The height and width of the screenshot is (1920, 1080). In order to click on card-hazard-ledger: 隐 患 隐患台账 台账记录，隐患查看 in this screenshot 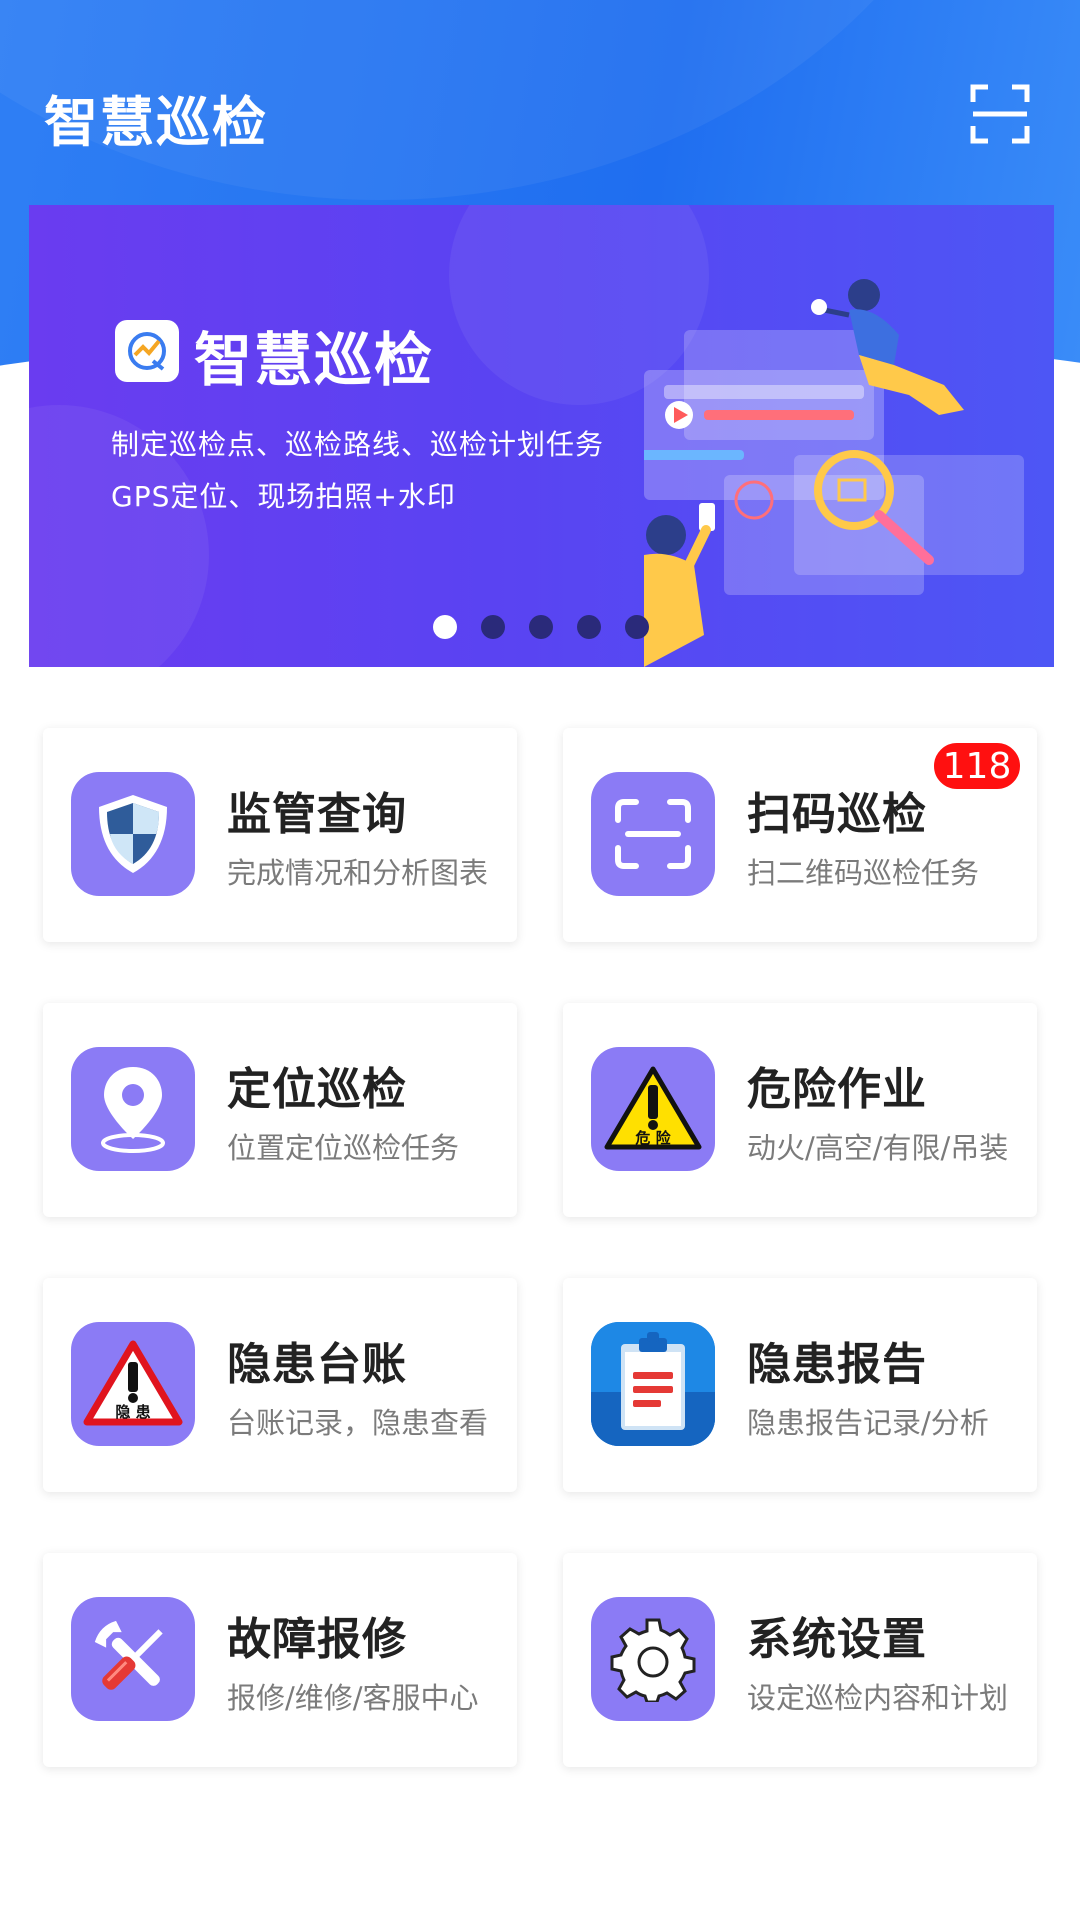, I will do `click(280, 1385)`.